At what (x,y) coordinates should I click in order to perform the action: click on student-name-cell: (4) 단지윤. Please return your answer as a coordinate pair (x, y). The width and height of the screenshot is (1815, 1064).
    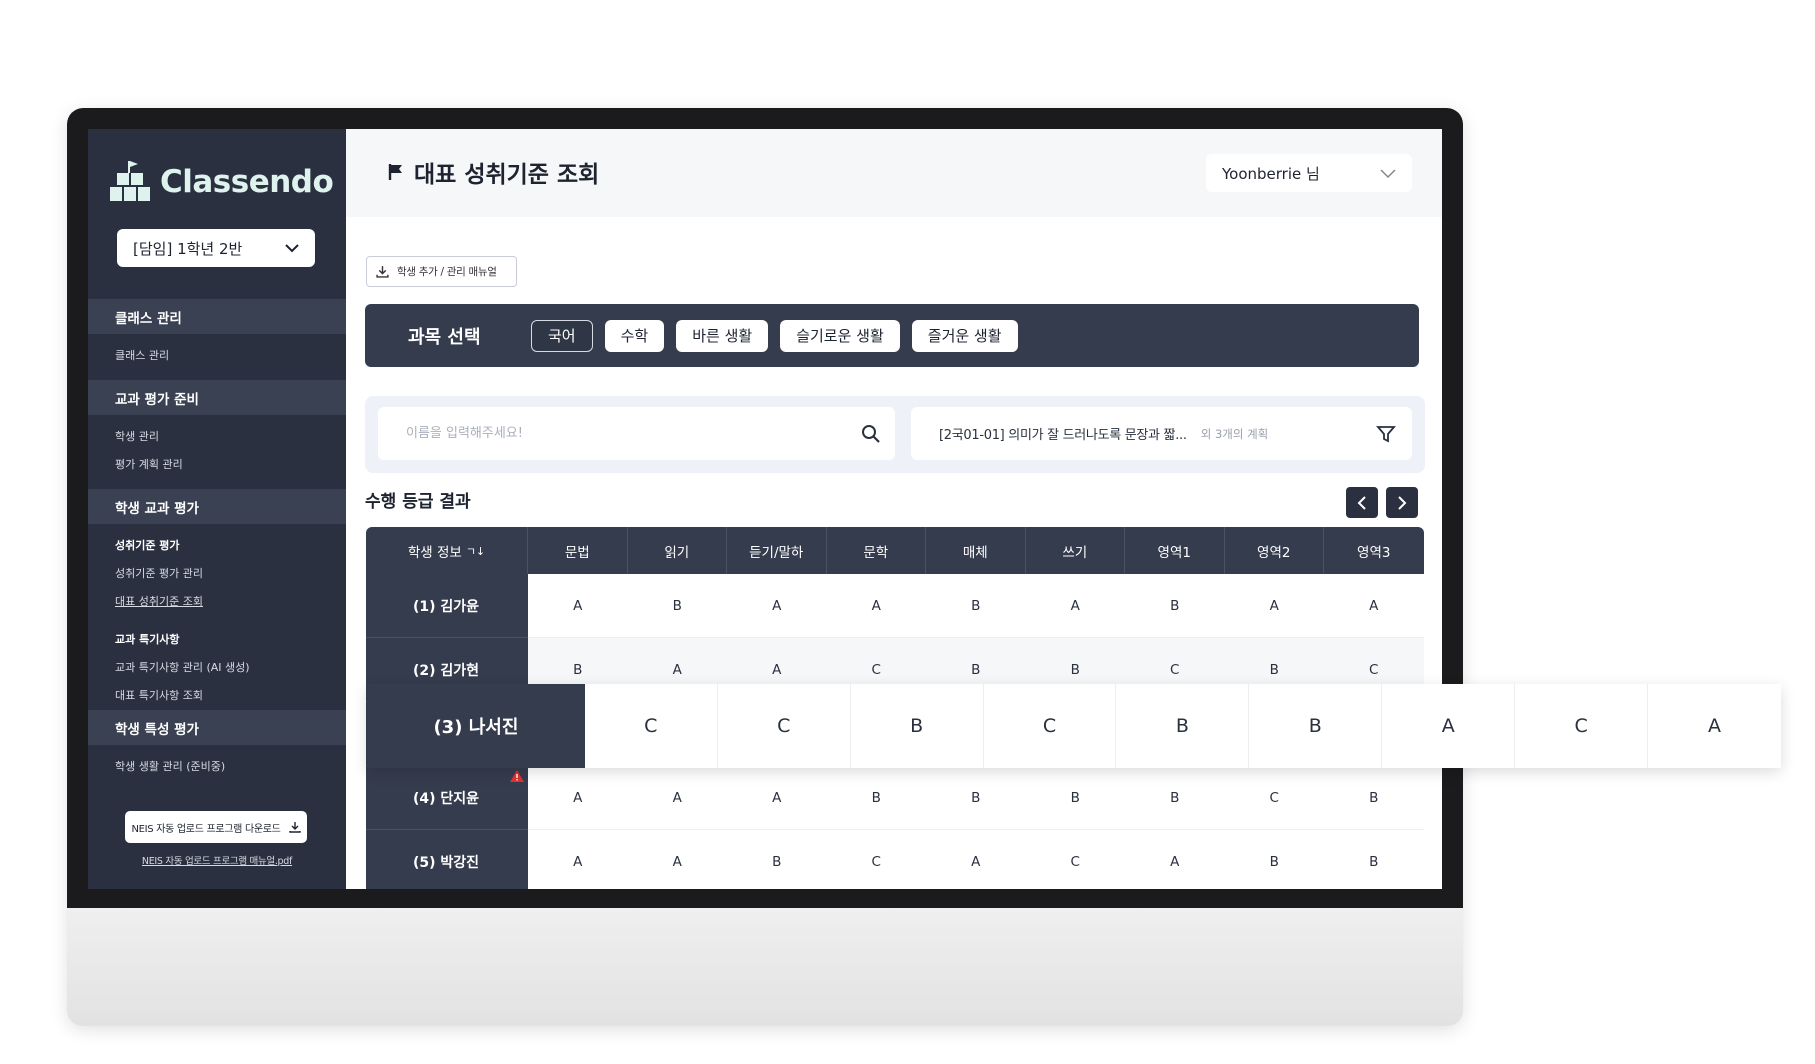
    Looking at the image, I should click on (447, 798).